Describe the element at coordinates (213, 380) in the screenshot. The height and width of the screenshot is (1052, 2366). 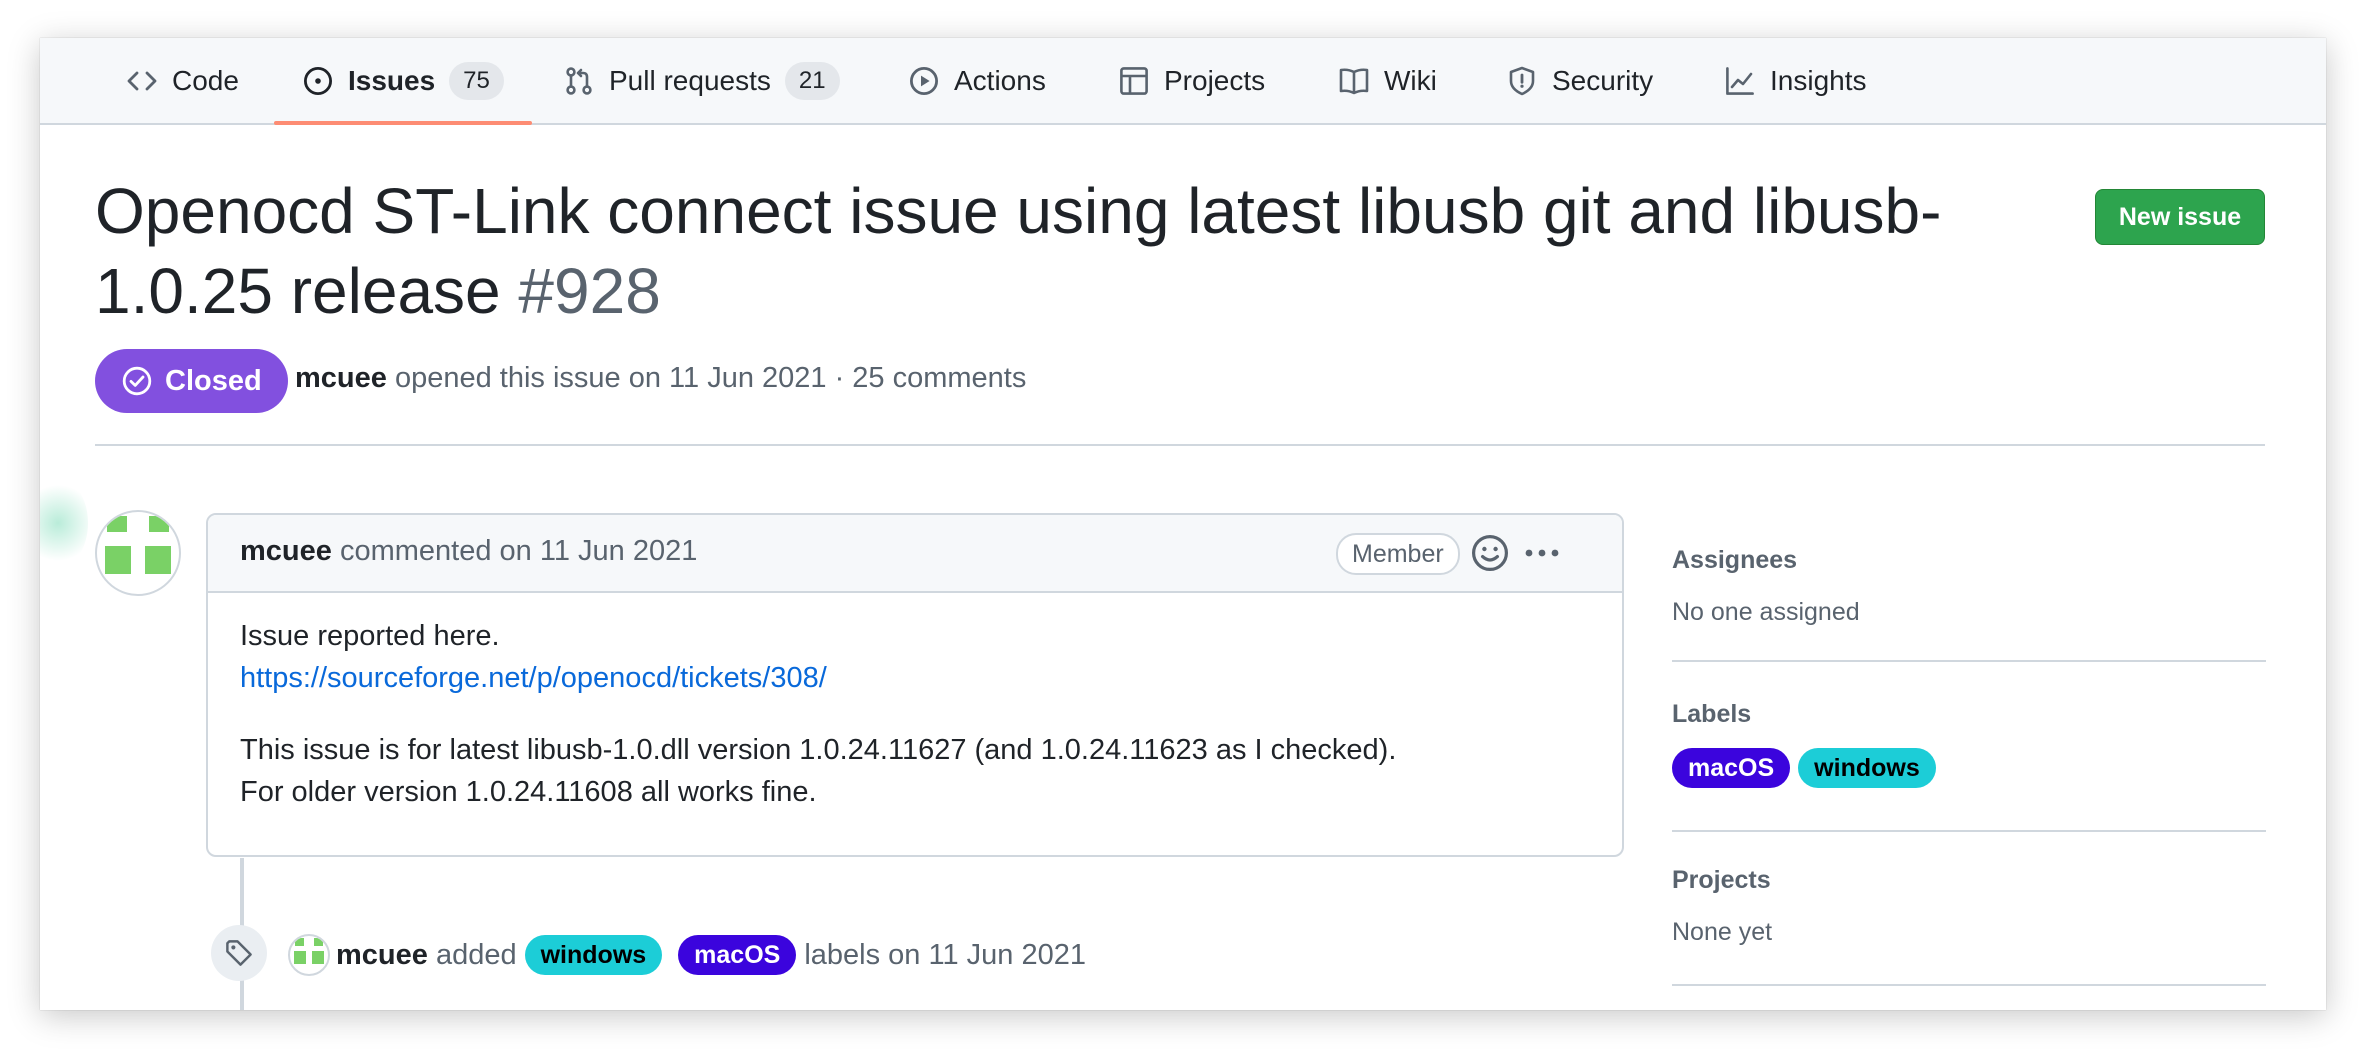
I see `issue-state-label: Closed` at that location.